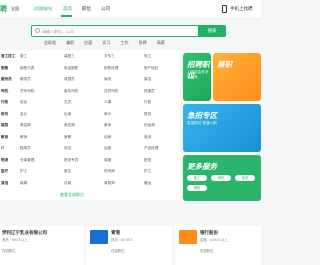 The height and width of the screenshot is (265, 320). What do you see at coordinates (237, 77) in the screenshot?
I see `promo-card-parttime: 兼职` at bounding box center [237, 77].